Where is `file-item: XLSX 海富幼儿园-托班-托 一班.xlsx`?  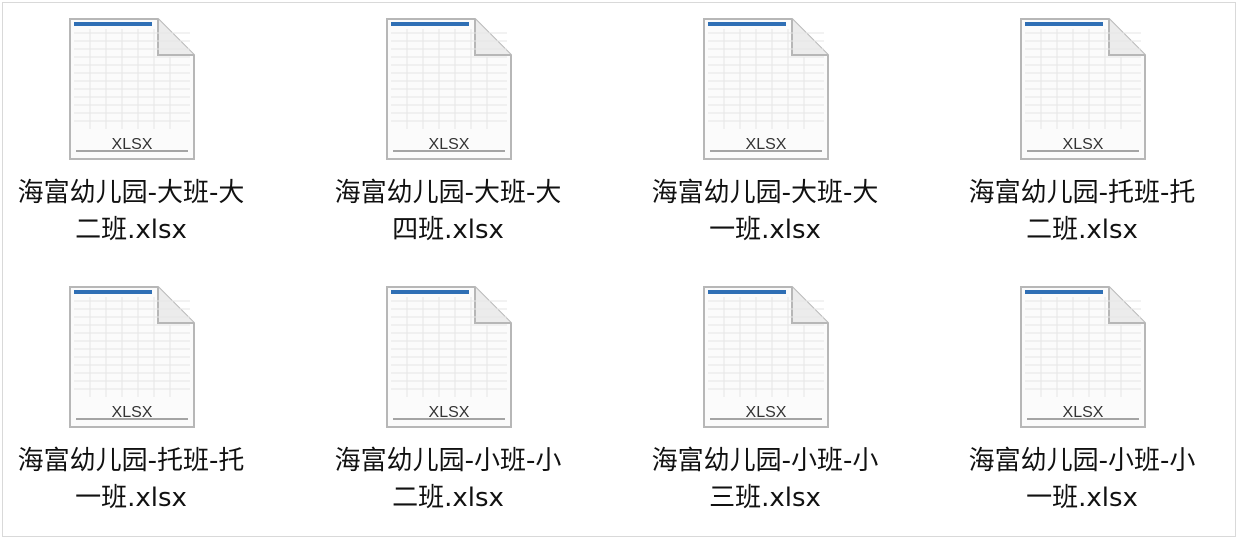
file-item: XLSX 海富幼儿园-托班-托 一班.xlsx is located at coordinates (140, 396).